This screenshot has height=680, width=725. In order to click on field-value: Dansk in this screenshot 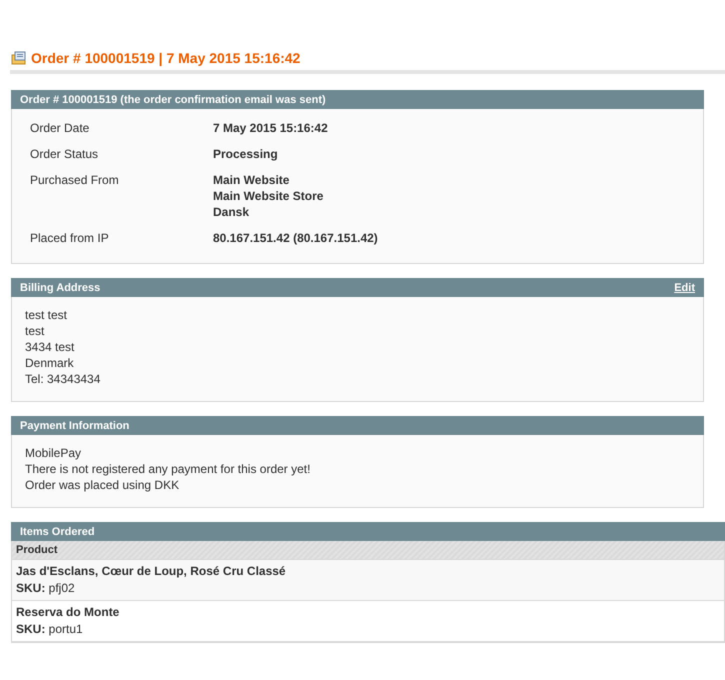, I will do `click(231, 212)`.